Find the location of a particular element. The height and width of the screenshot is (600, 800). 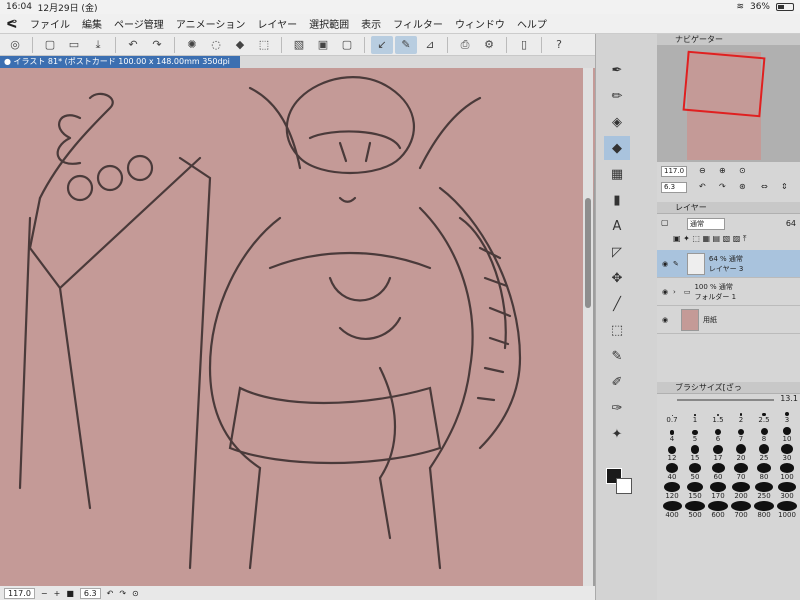

brush-size-preset: 20 is located at coordinates (741, 453).